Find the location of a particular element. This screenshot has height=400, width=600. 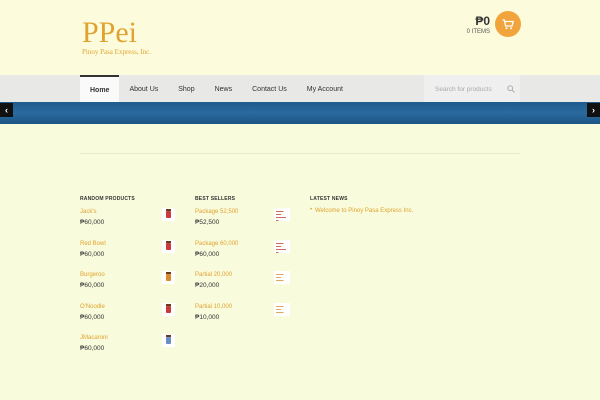

search-icon is located at coordinates (511, 89).